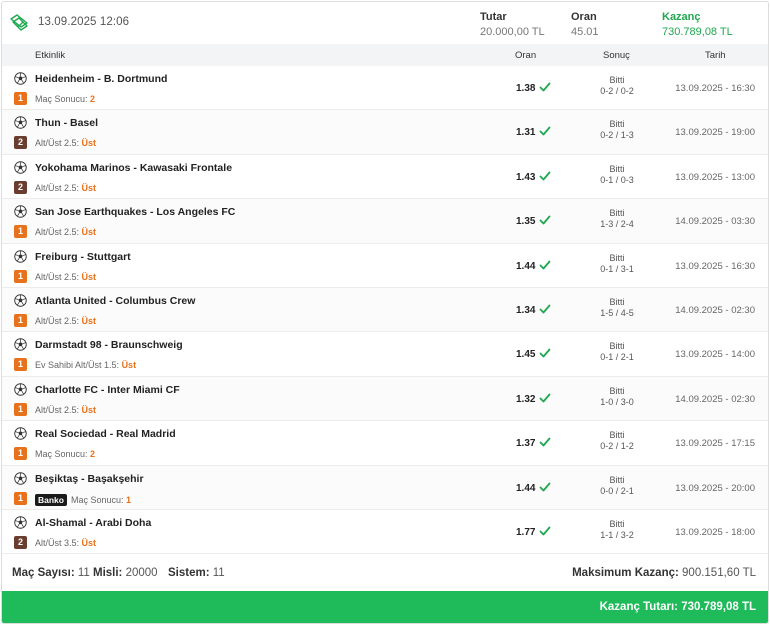  Describe the element at coordinates (77, 365) in the screenshot. I see `market-label: Ev Sahibi Alt/Üst 1.5:` at that location.